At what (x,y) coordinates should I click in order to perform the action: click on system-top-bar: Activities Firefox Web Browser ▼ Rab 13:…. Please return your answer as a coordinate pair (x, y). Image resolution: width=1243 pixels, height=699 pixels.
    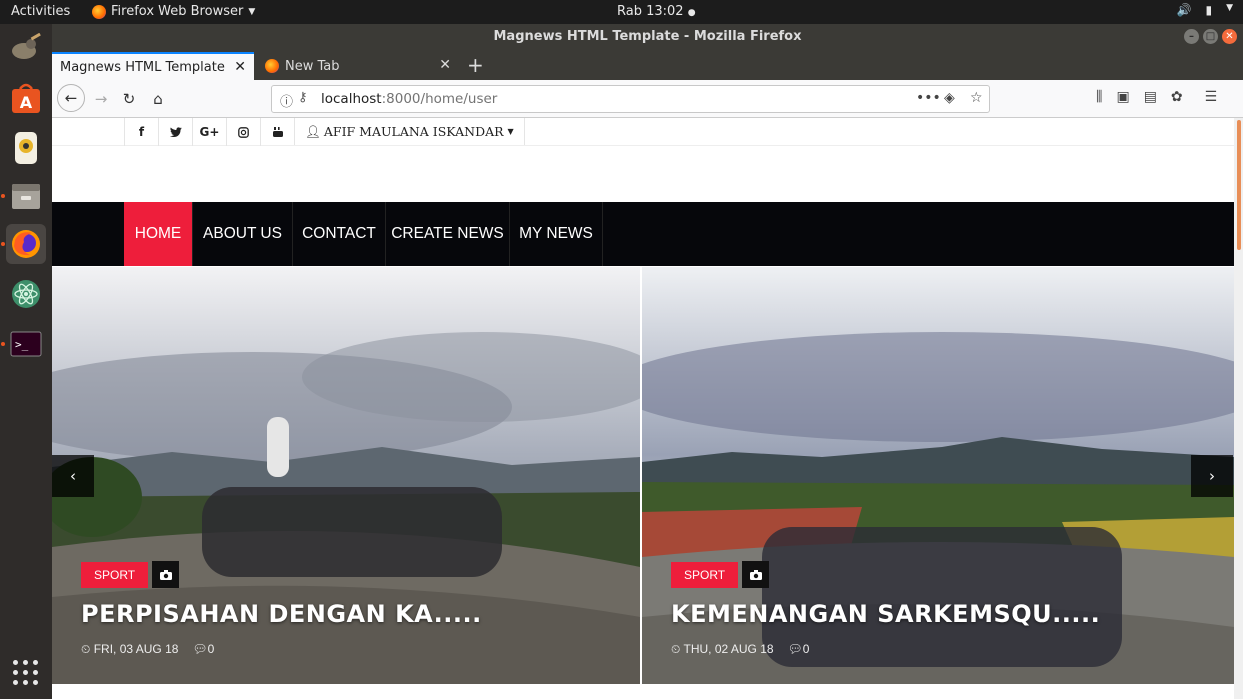
    Looking at the image, I should click on (621, 12).